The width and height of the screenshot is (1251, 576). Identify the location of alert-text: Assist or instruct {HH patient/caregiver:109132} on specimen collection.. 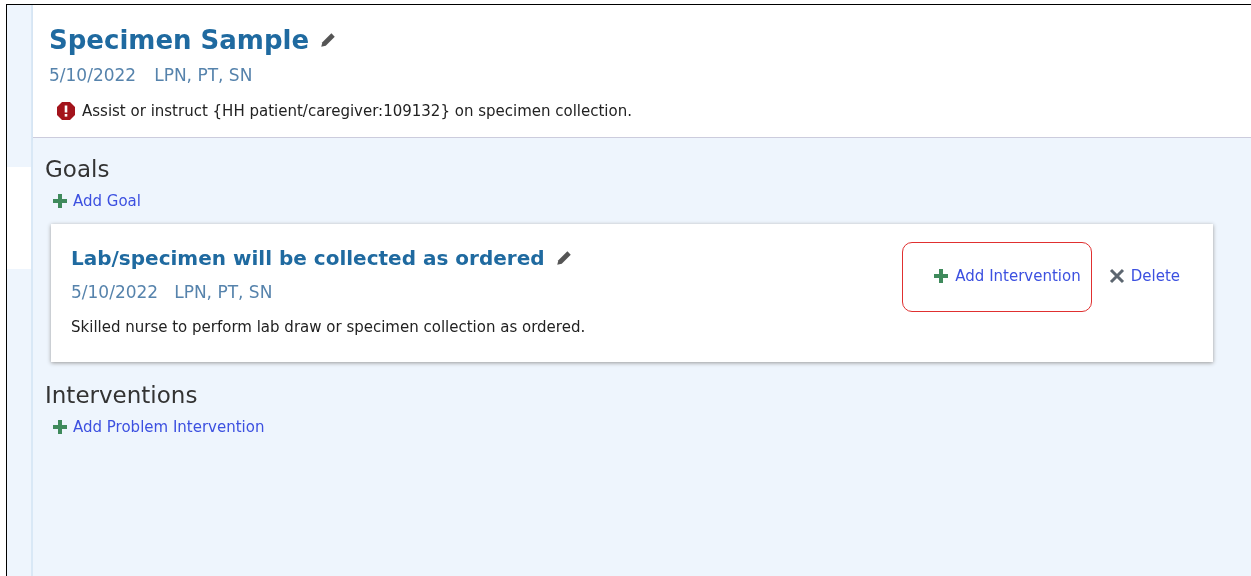
(357, 111).